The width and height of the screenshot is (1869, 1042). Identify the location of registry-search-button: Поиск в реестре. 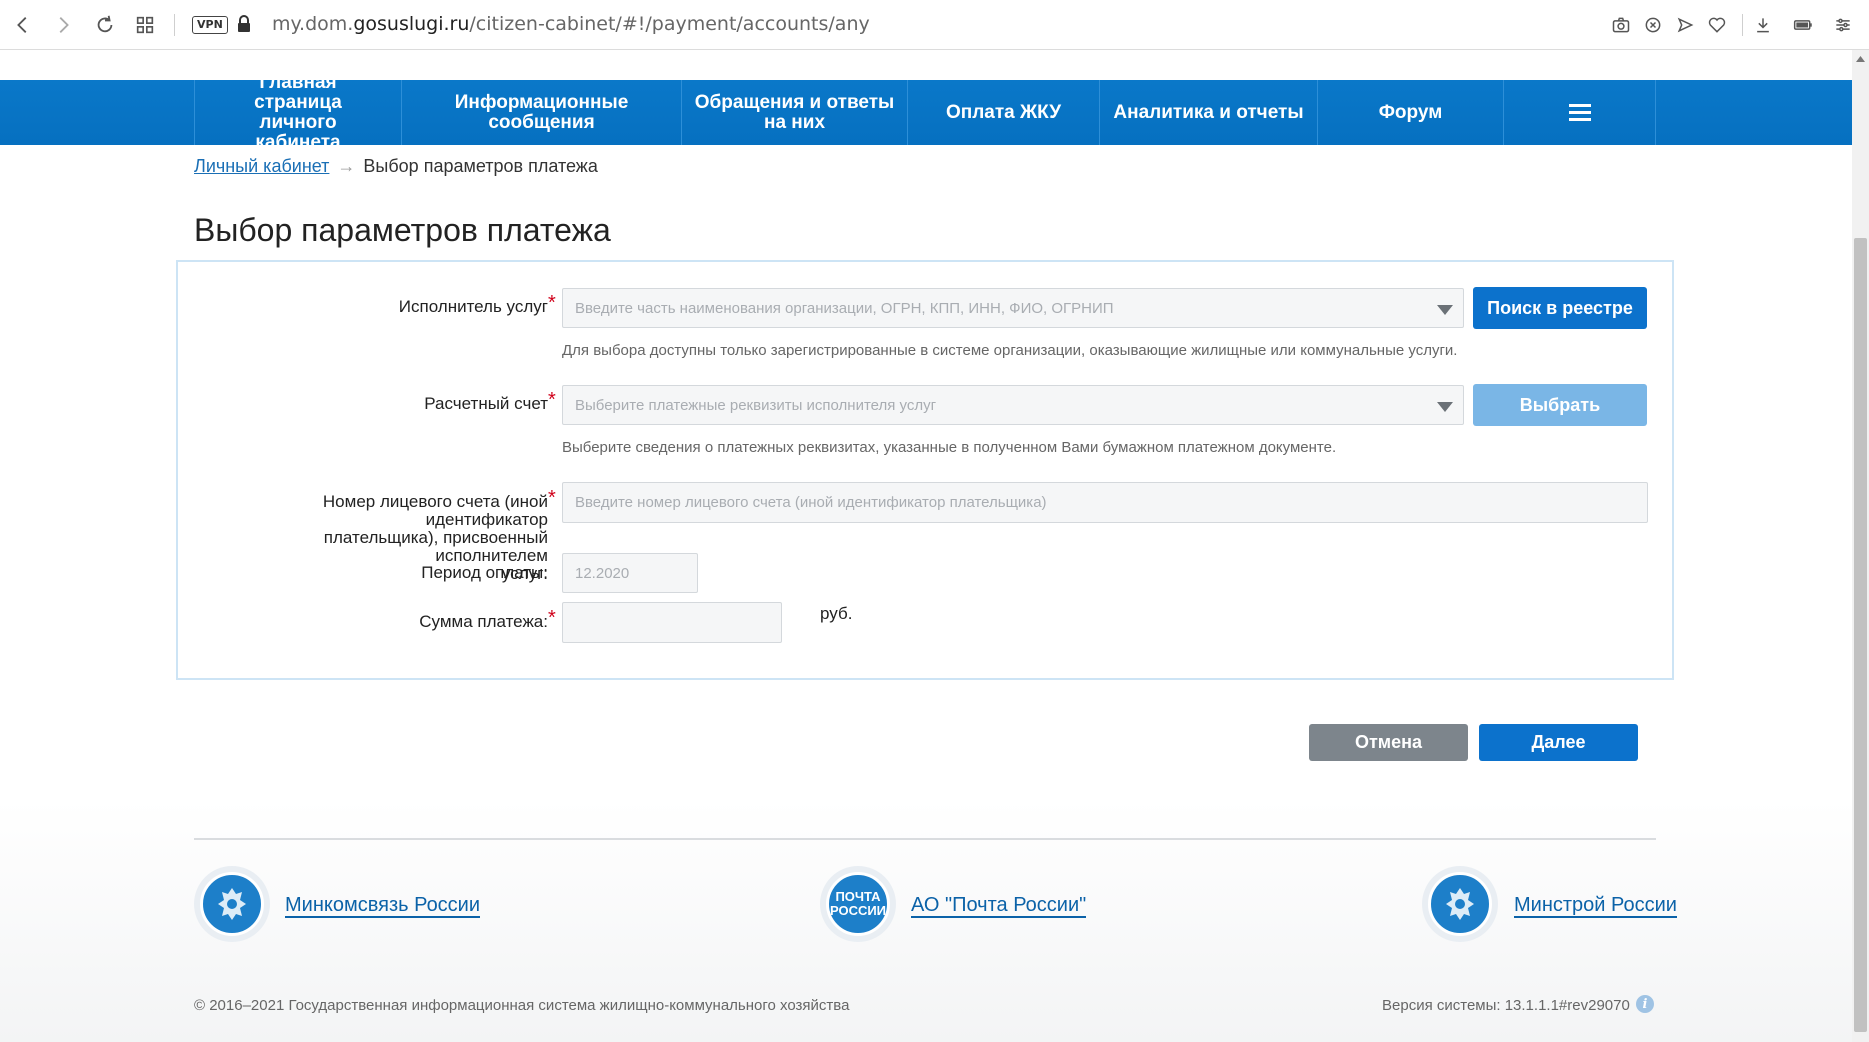
(1560, 308).